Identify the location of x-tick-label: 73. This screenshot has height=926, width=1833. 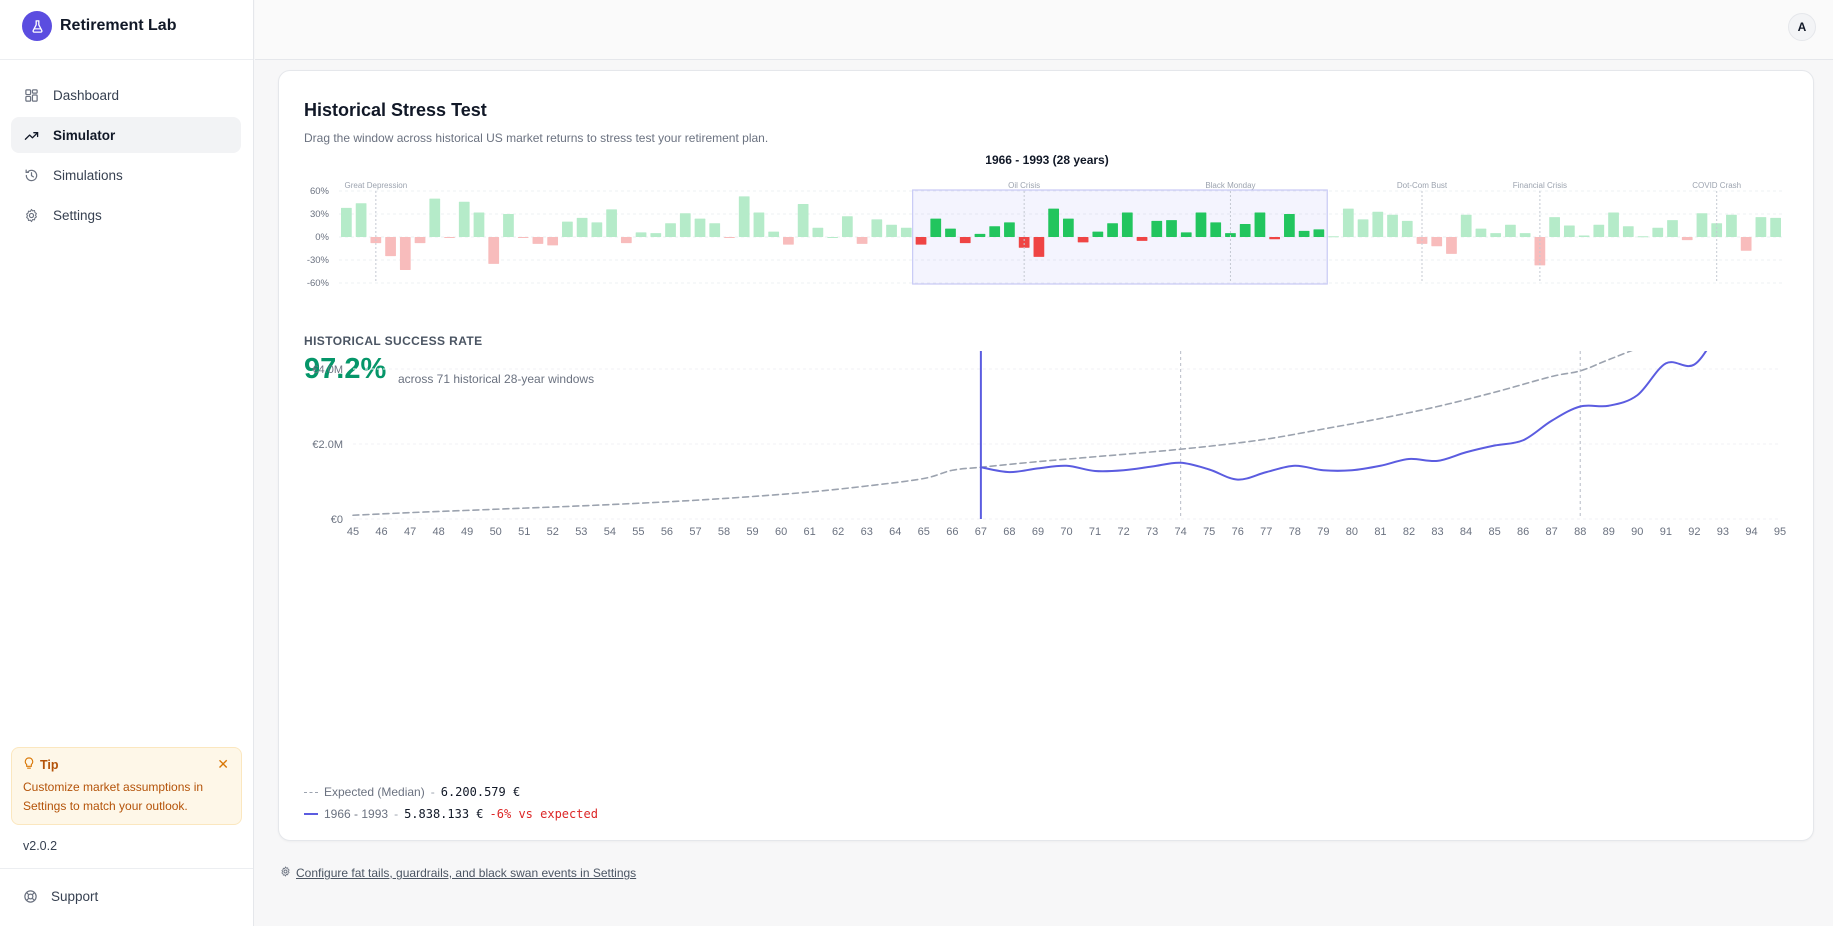
(1152, 532).